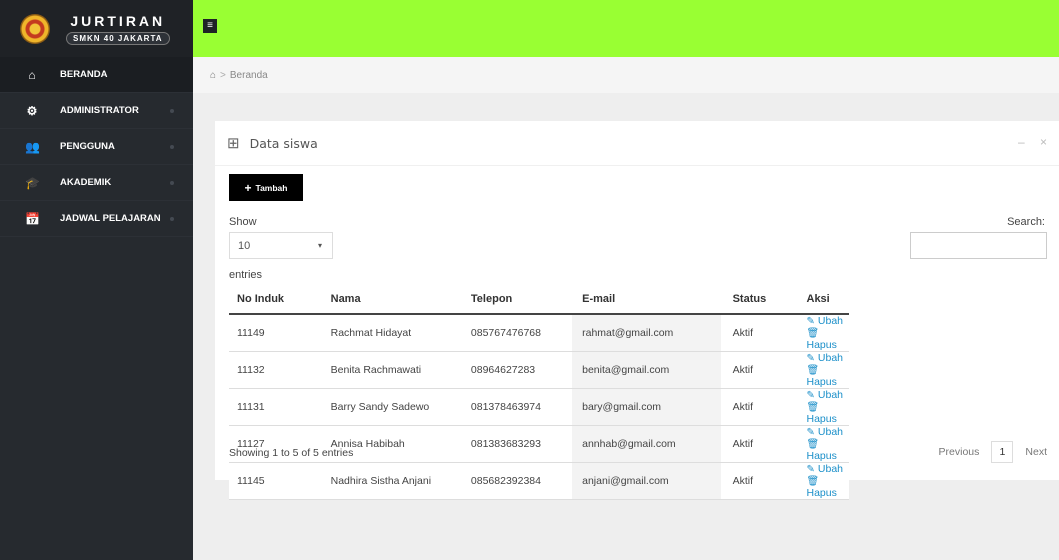  Describe the element at coordinates (646, 407) in the screenshot. I see `email-cell: bary@gmail.com` at that location.